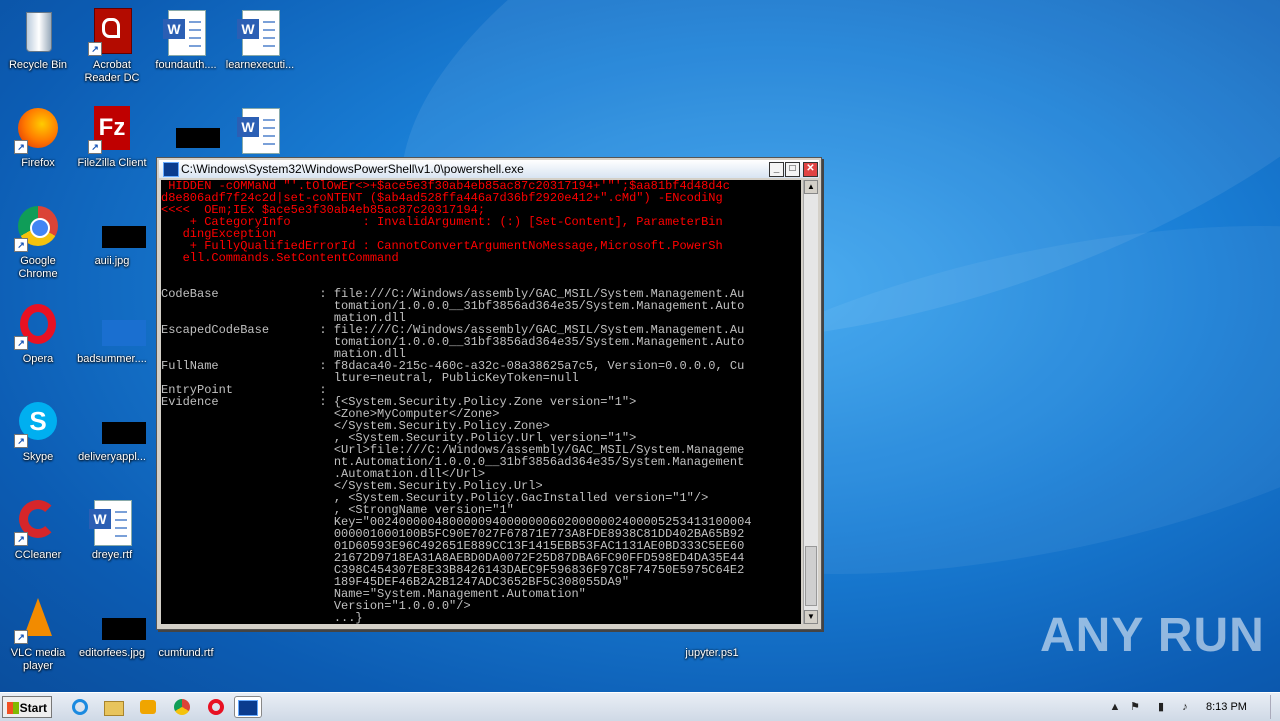 The height and width of the screenshot is (721, 1280). I want to click on firefox-icon: ↗ Firefox, so click(38, 138).